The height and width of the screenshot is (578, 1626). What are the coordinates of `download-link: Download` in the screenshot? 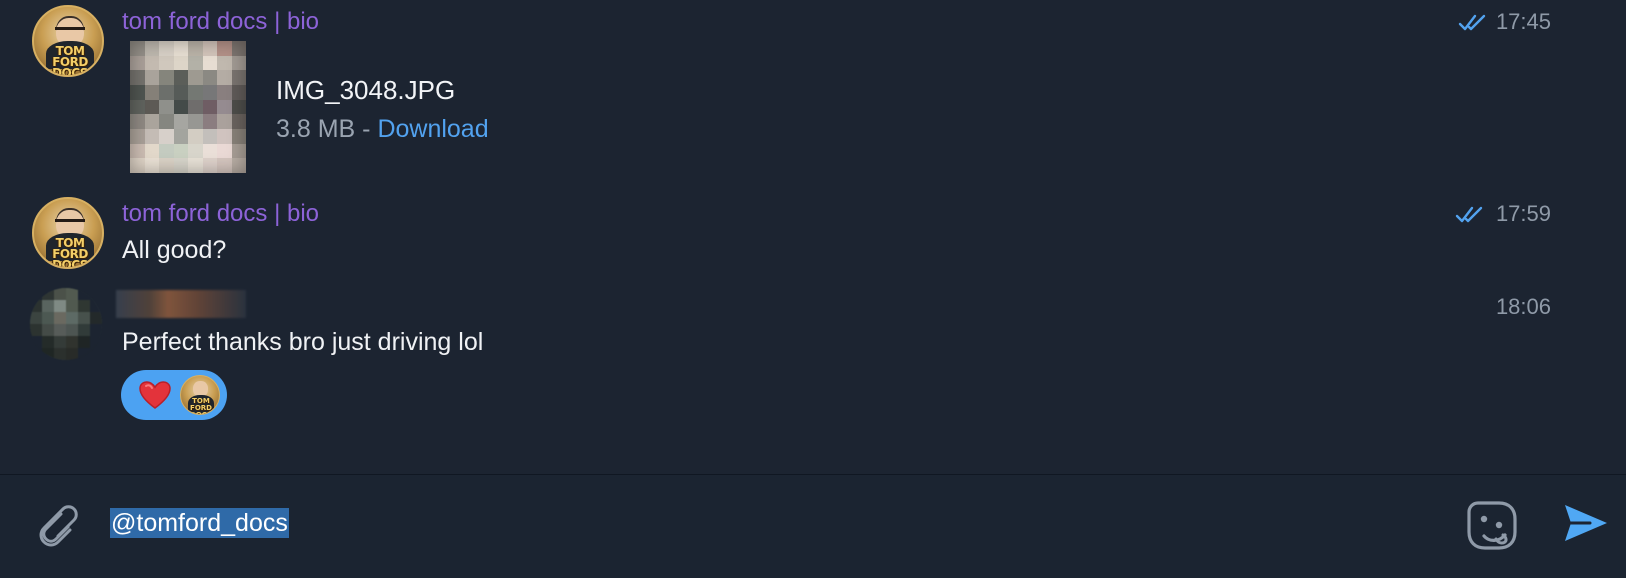 It's located at (432, 129).